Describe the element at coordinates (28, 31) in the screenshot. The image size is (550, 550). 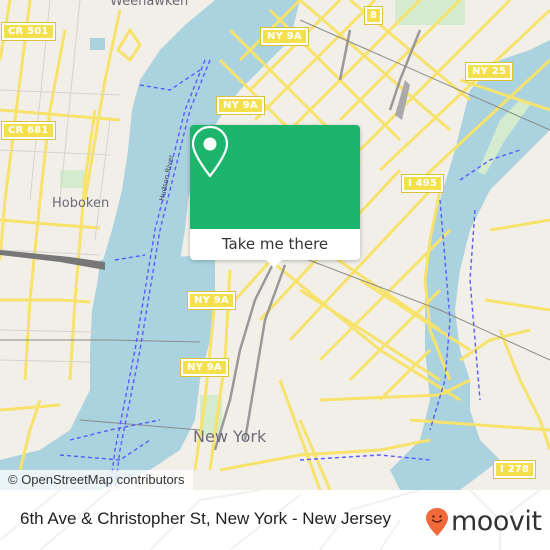
I see `route-shield-cr501: CR 501` at that location.